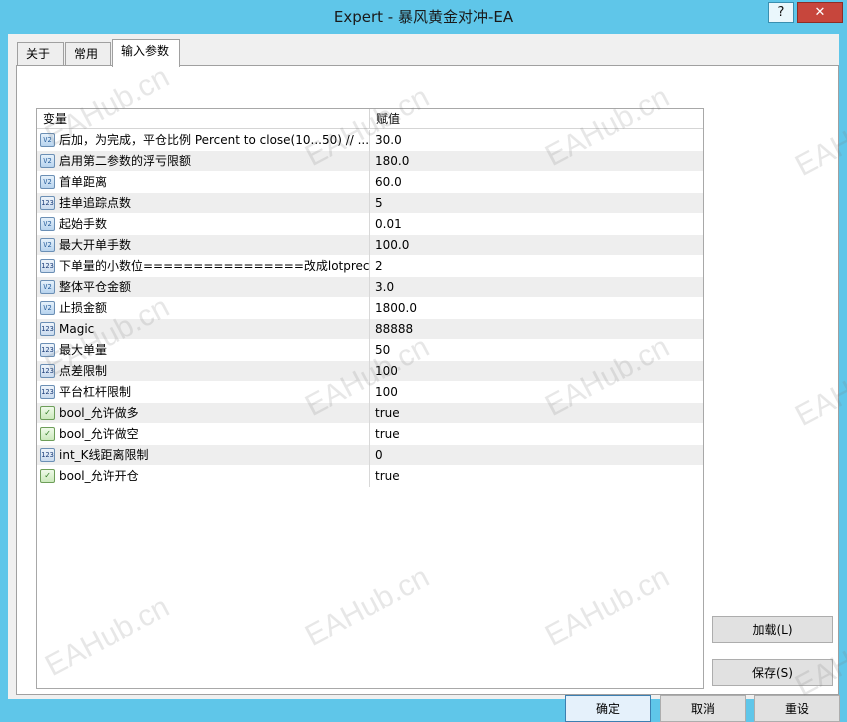 This screenshot has height=722, width=847. Describe the element at coordinates (703, 708) in the screenshot. I see `cancel-button: 取消` at that location.